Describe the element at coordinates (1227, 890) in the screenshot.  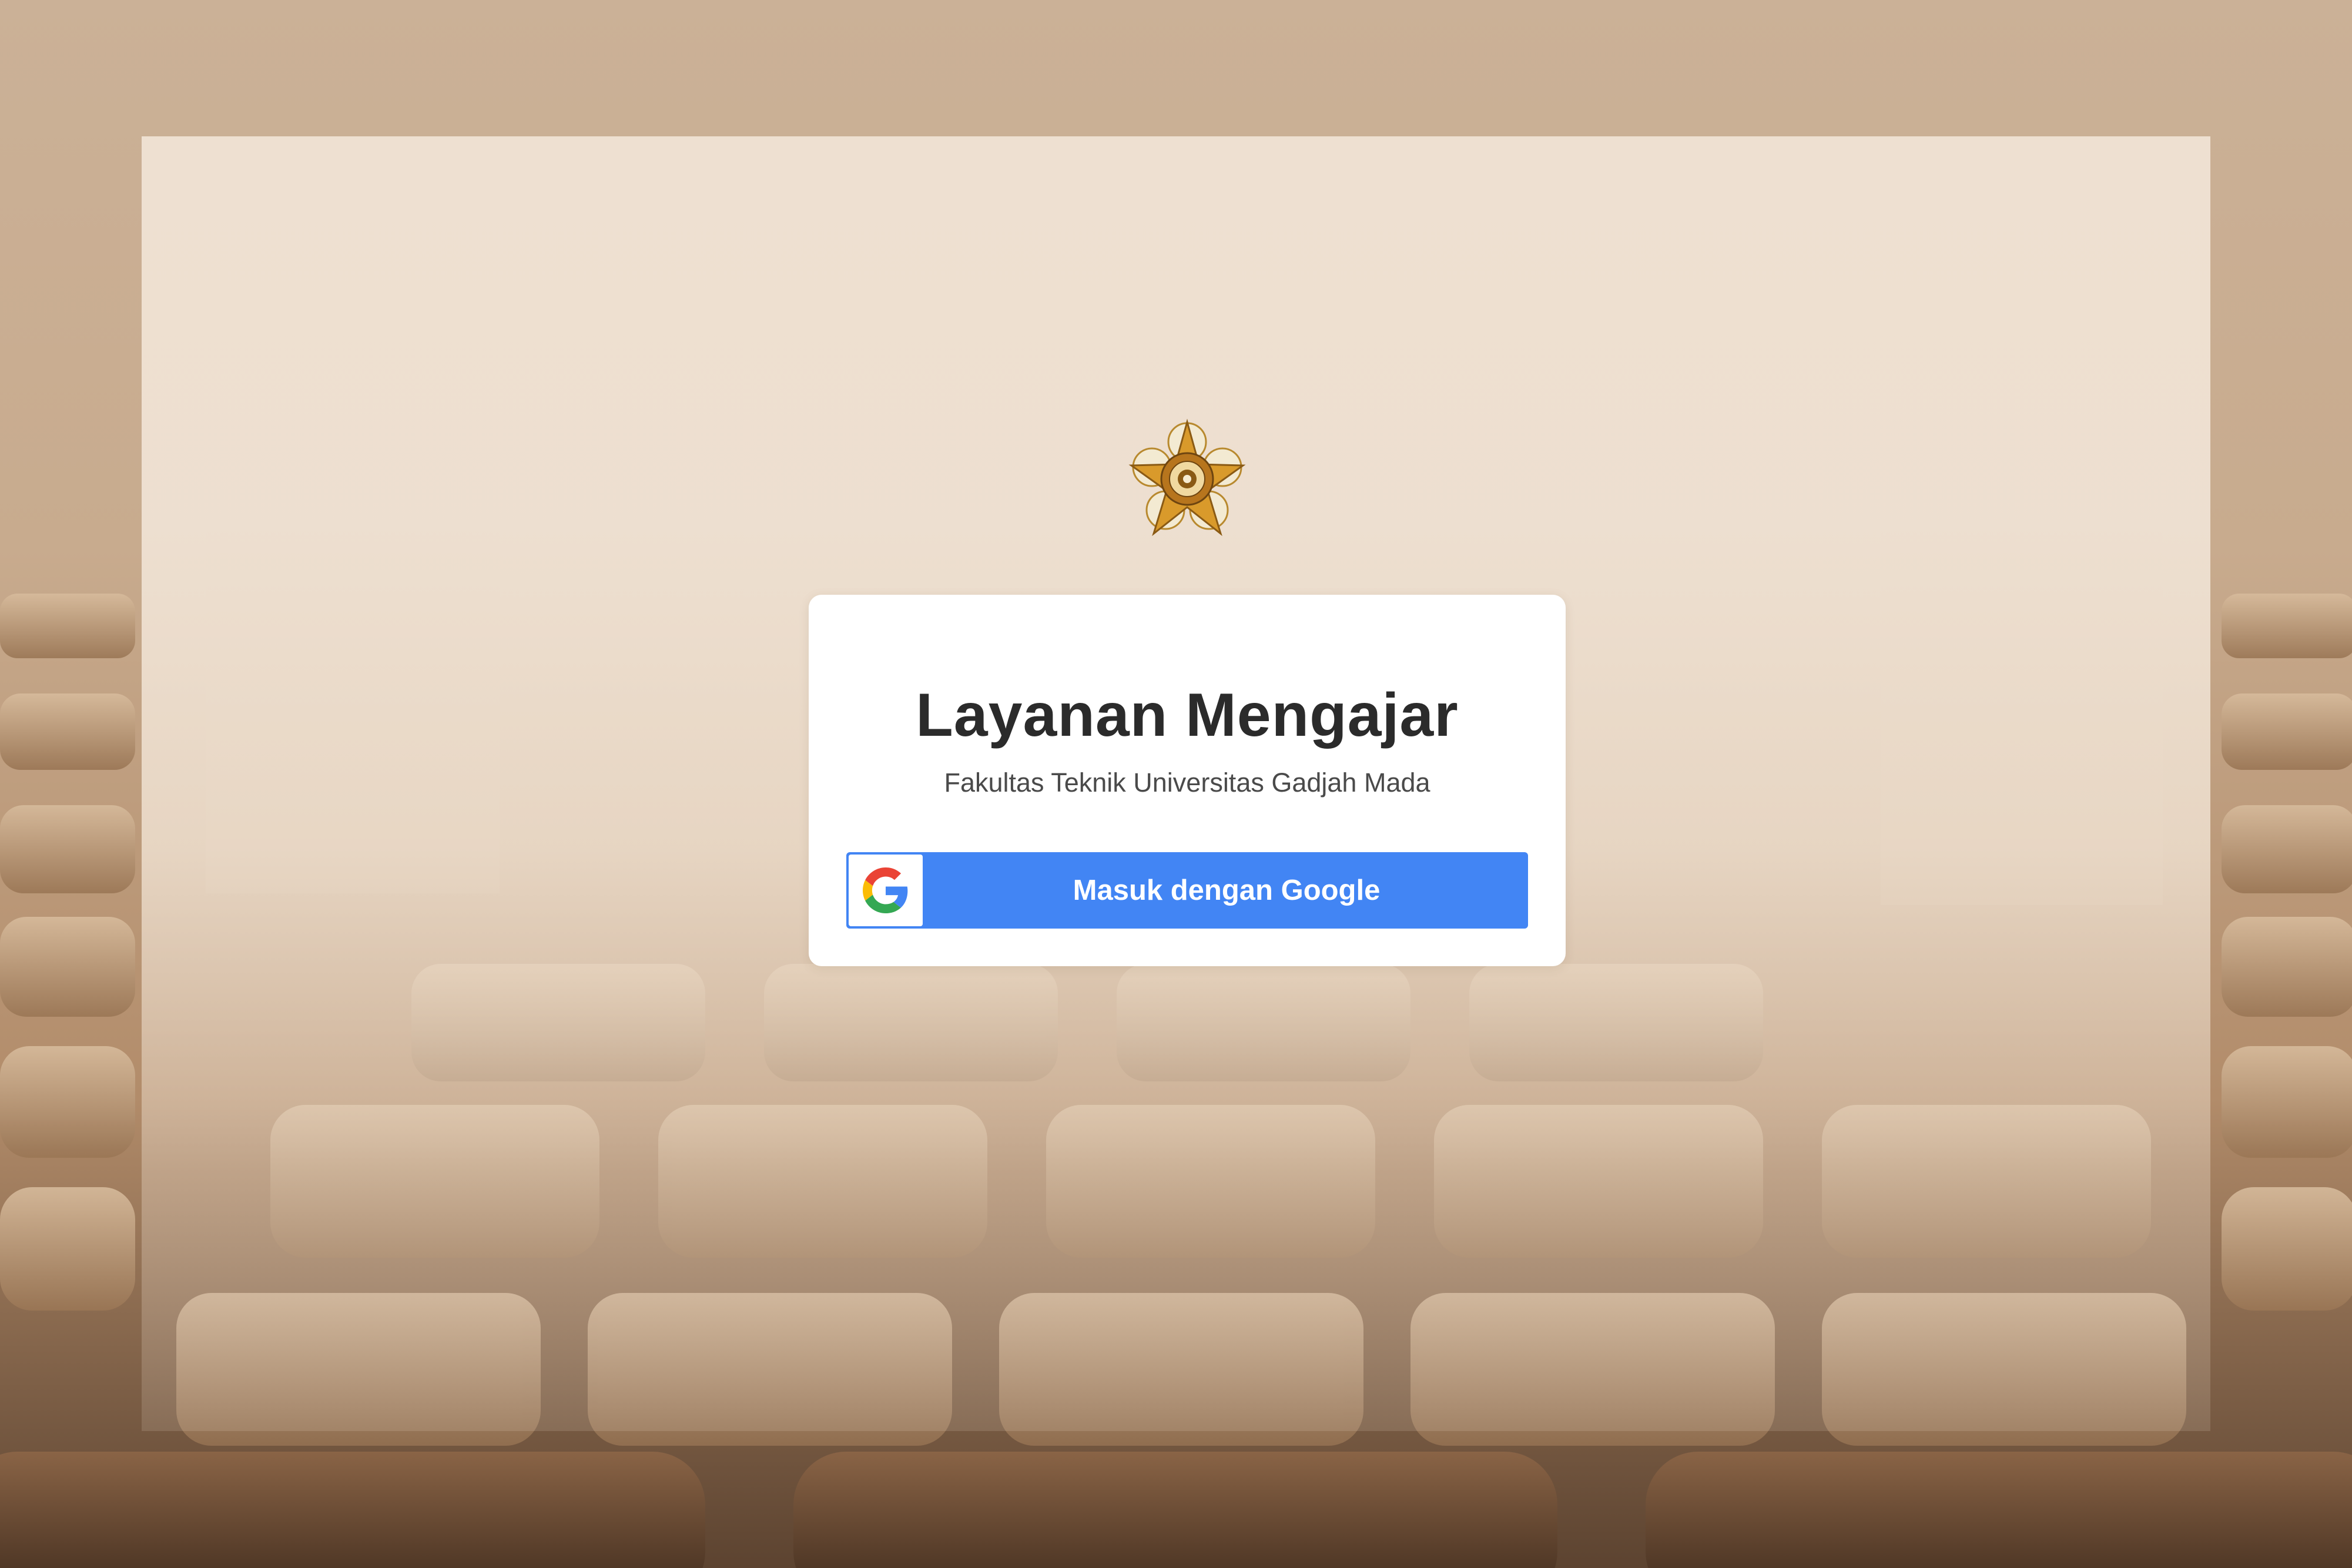
I see `google-sign-in-label: Masuk dengan Google` at that location.